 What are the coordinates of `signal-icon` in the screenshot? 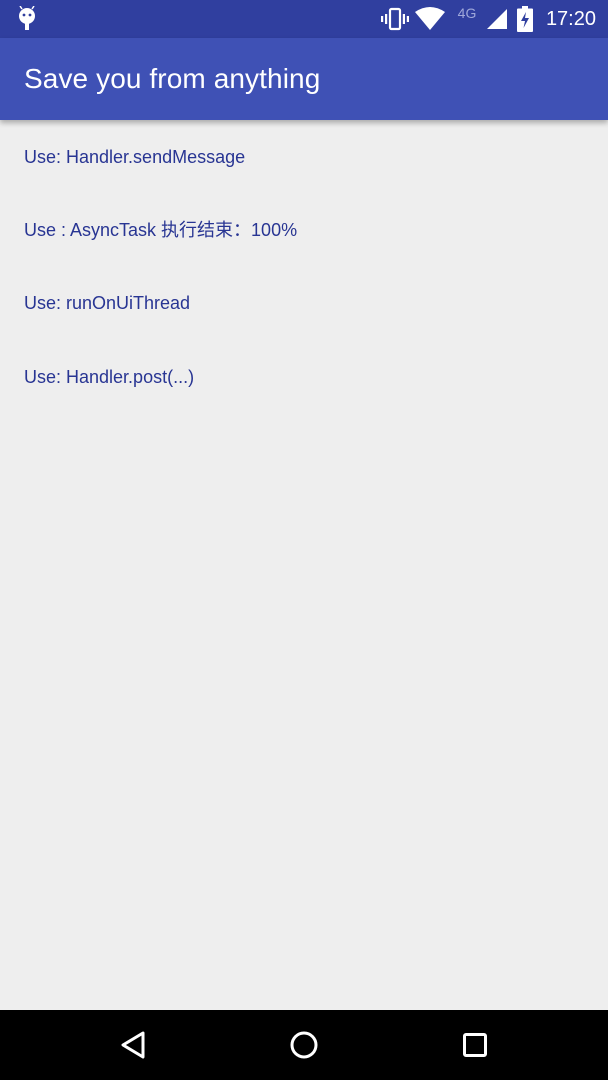 It's located at (496, 19).